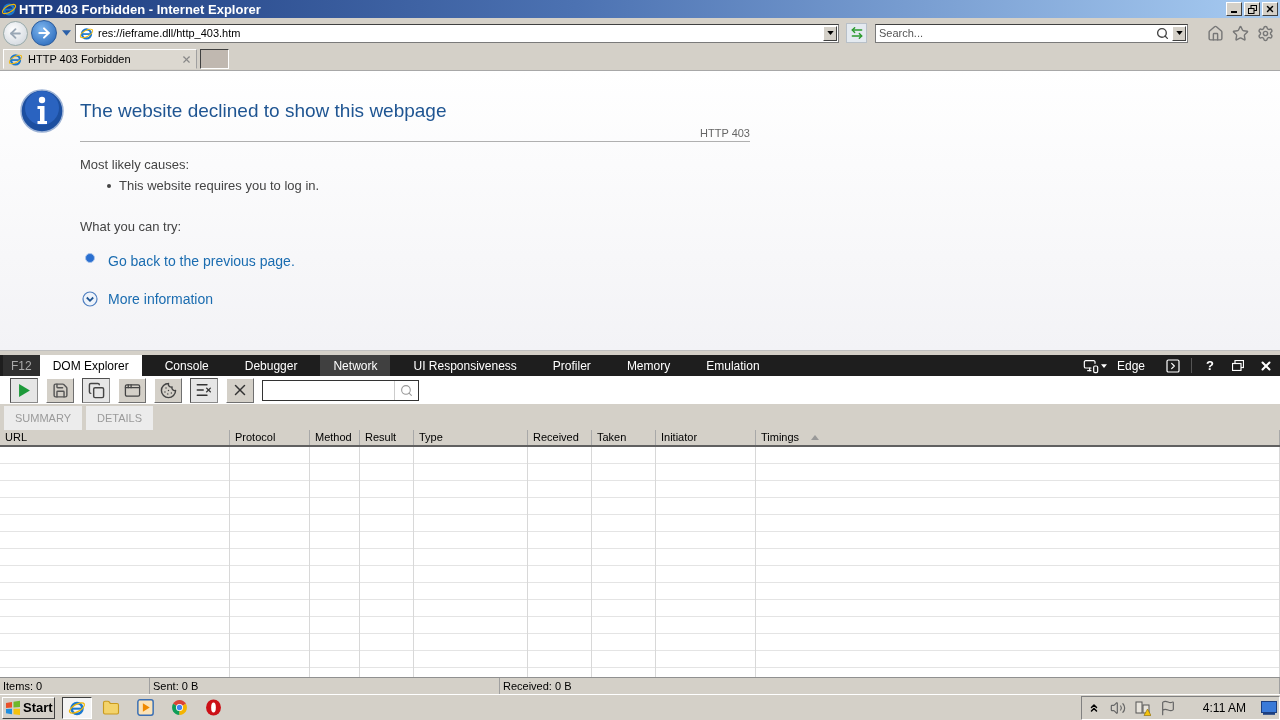 This screenshot has width=1280, height=720. Describe the element at coordinates (1090, 365) in the screenshot. I see `devices-icon` at that location.